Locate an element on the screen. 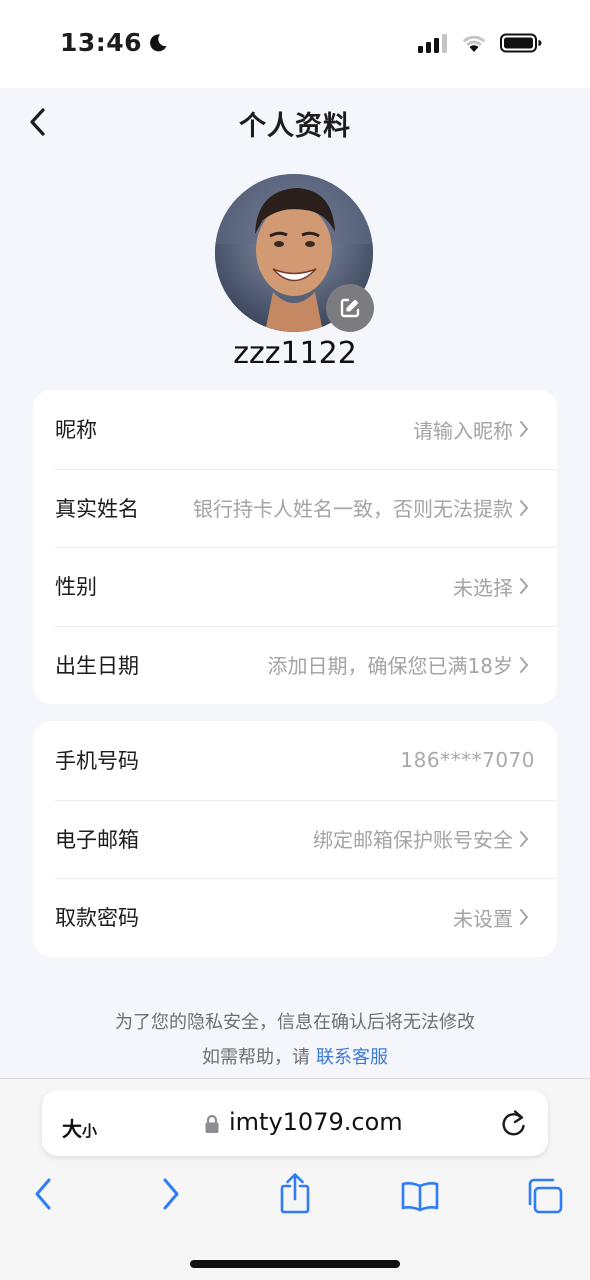 This screenshot has width=590, height=1280. birthdate-value: 添加日期，确保您已满18岁 is located at coordinates (390, 666).